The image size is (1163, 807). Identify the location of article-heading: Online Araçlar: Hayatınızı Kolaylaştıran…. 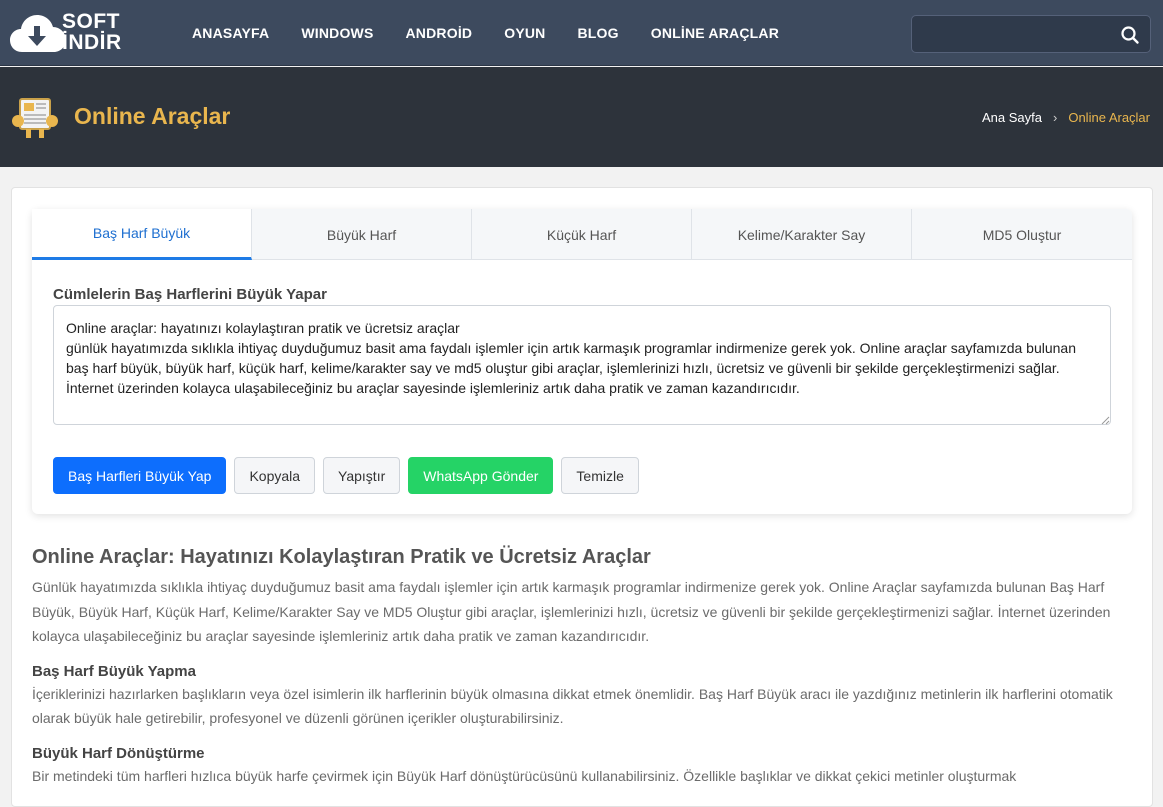
(341, 557).